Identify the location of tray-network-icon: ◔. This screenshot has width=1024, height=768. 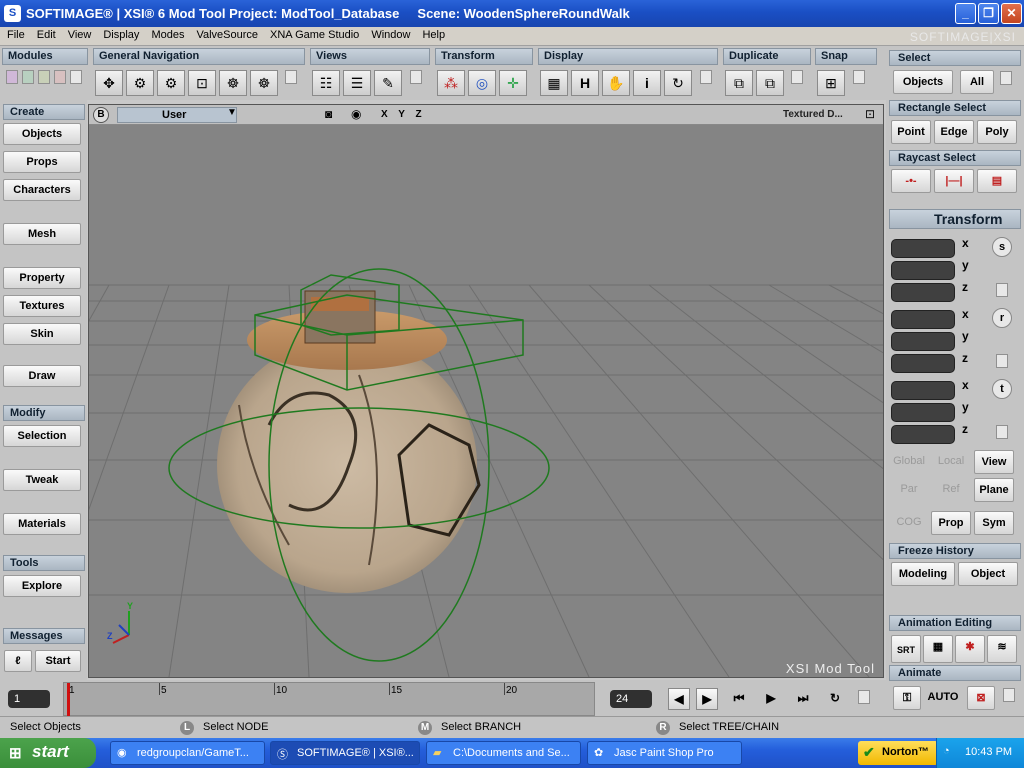
(946, 751).